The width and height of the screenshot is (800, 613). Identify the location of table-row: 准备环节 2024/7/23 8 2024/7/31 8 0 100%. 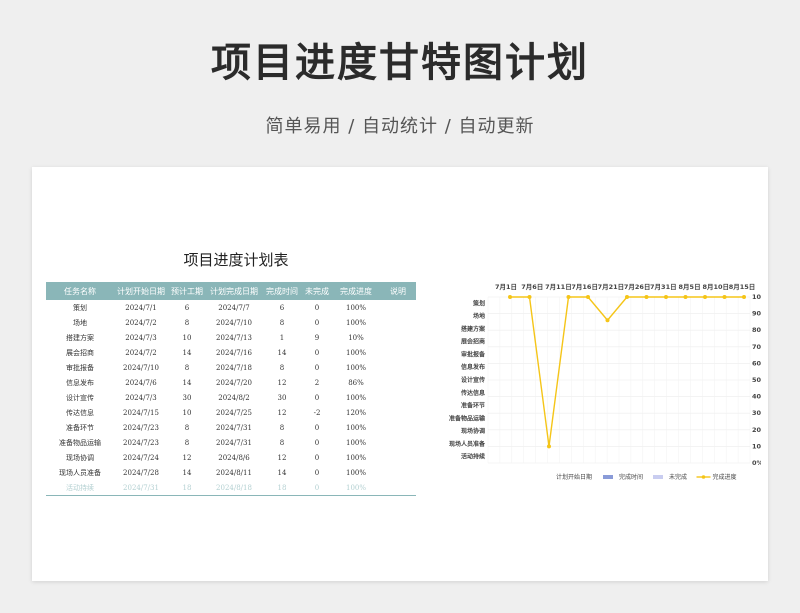
(231, 427).